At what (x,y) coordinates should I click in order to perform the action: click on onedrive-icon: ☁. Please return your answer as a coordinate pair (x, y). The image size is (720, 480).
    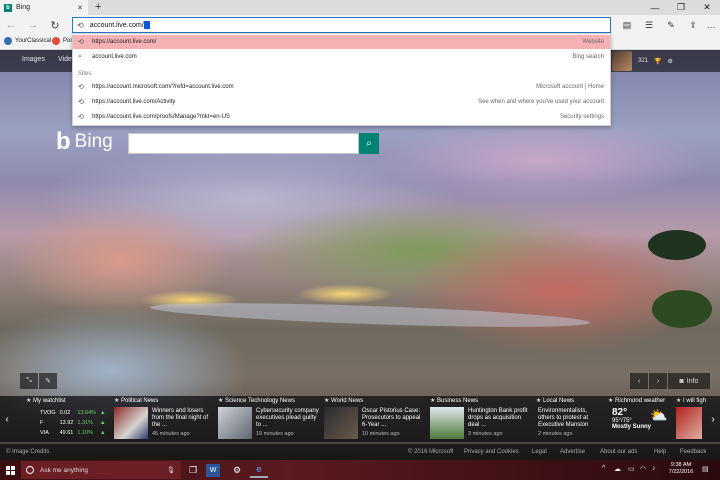
    Looking at the image, I should click on (617, 469).